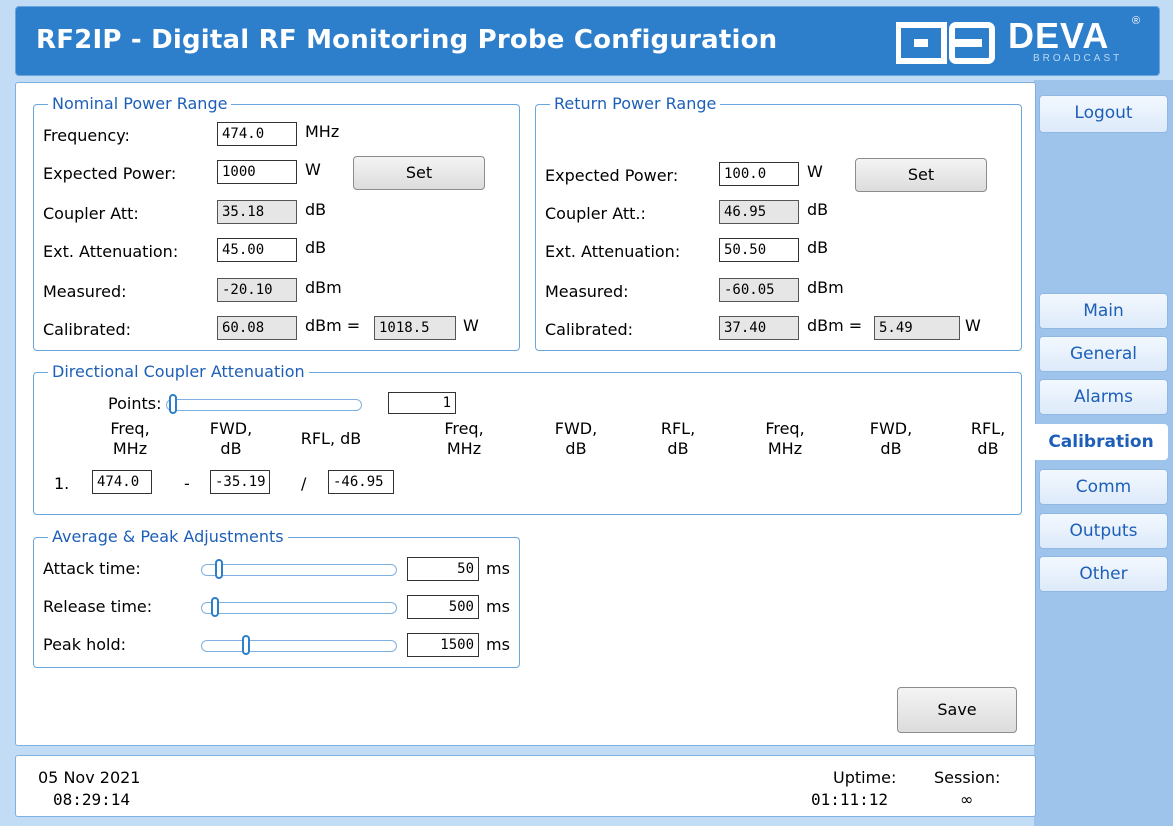  Describe the element at coordinates (891, 438) in the screenshot. I see `col-header-fwd-3: FWD, dB` at that location.